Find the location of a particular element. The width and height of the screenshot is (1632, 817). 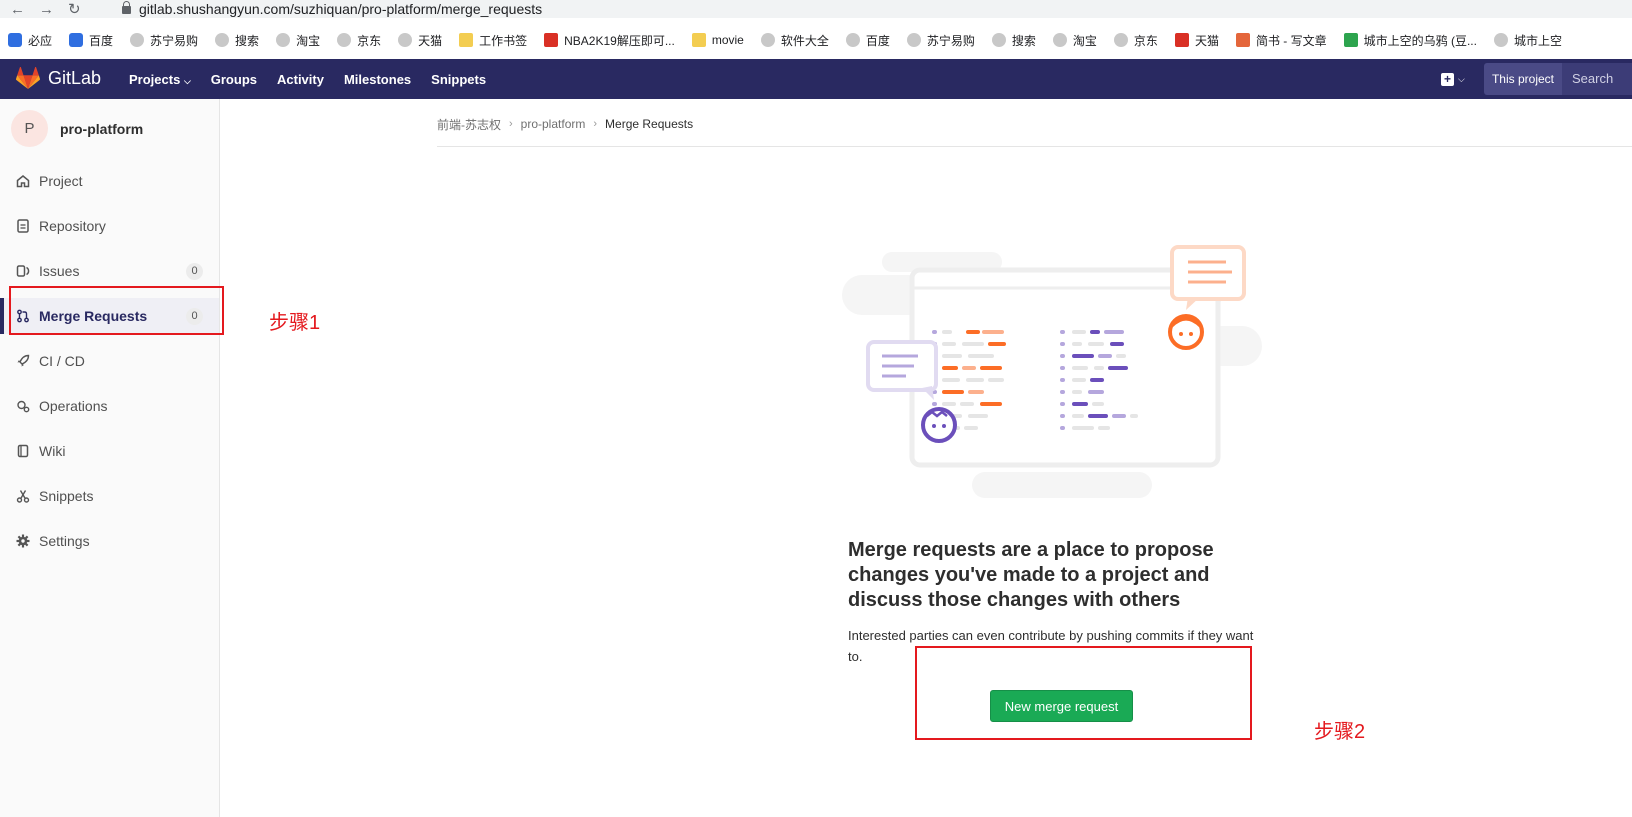

sidebar-item-label: Settings is located at coordinates (64, 541).